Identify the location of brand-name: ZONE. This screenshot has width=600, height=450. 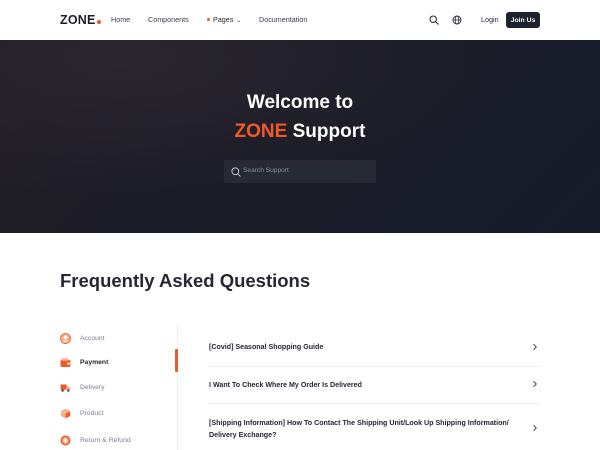
(78, 20).